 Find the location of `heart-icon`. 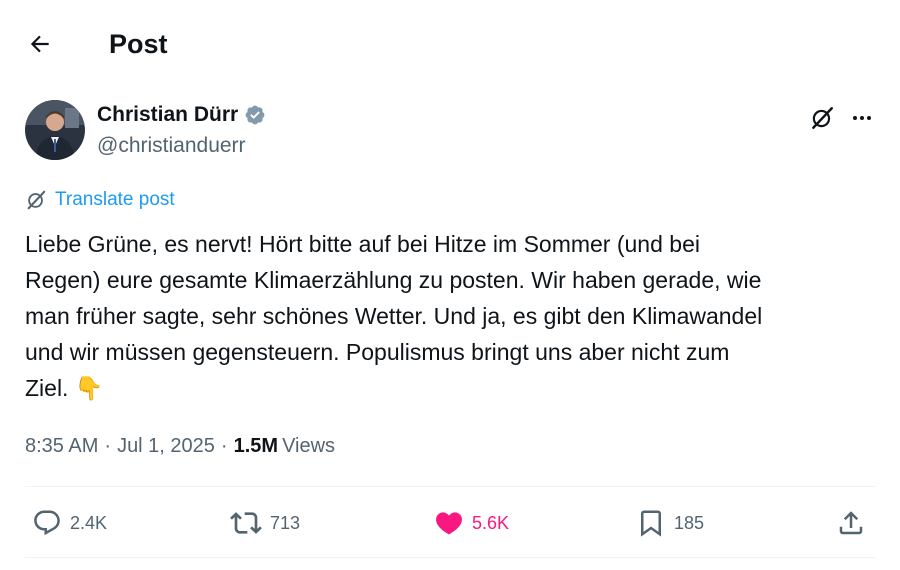

heart-icon is located at coordinates (449, 523).